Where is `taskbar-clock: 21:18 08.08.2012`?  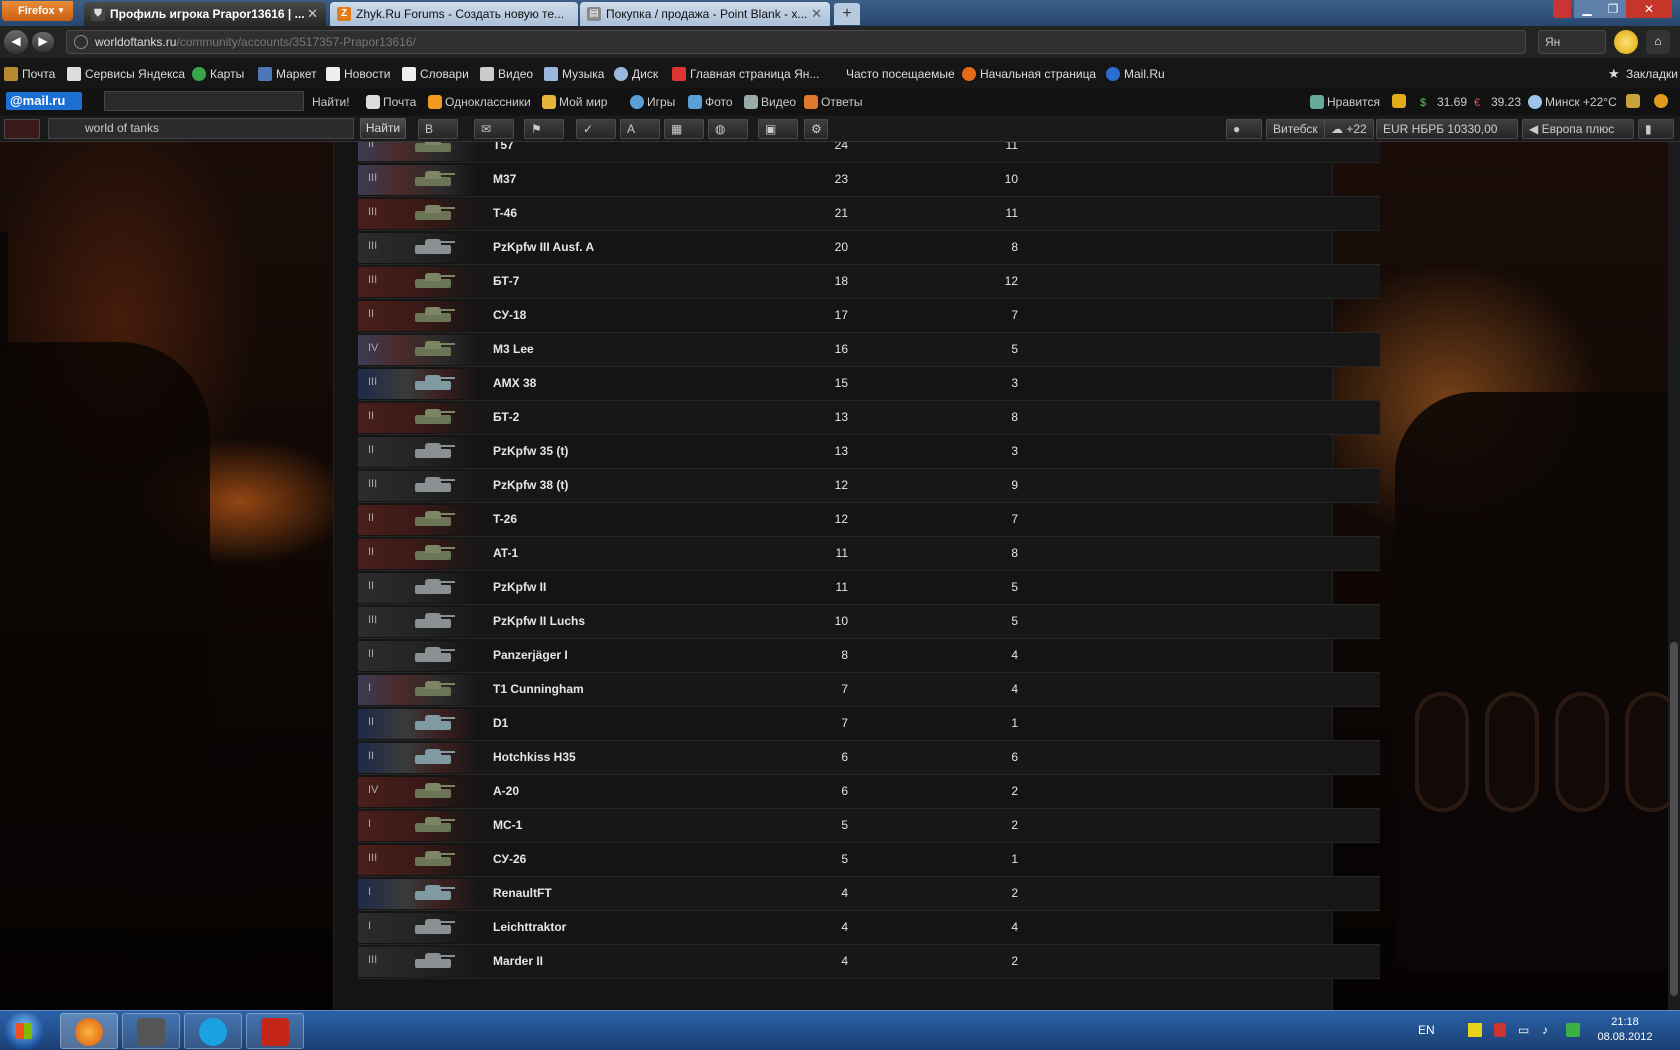 taskbar-clock: 21:18 08.08.2012 is located at coordinates (1625, 1030).